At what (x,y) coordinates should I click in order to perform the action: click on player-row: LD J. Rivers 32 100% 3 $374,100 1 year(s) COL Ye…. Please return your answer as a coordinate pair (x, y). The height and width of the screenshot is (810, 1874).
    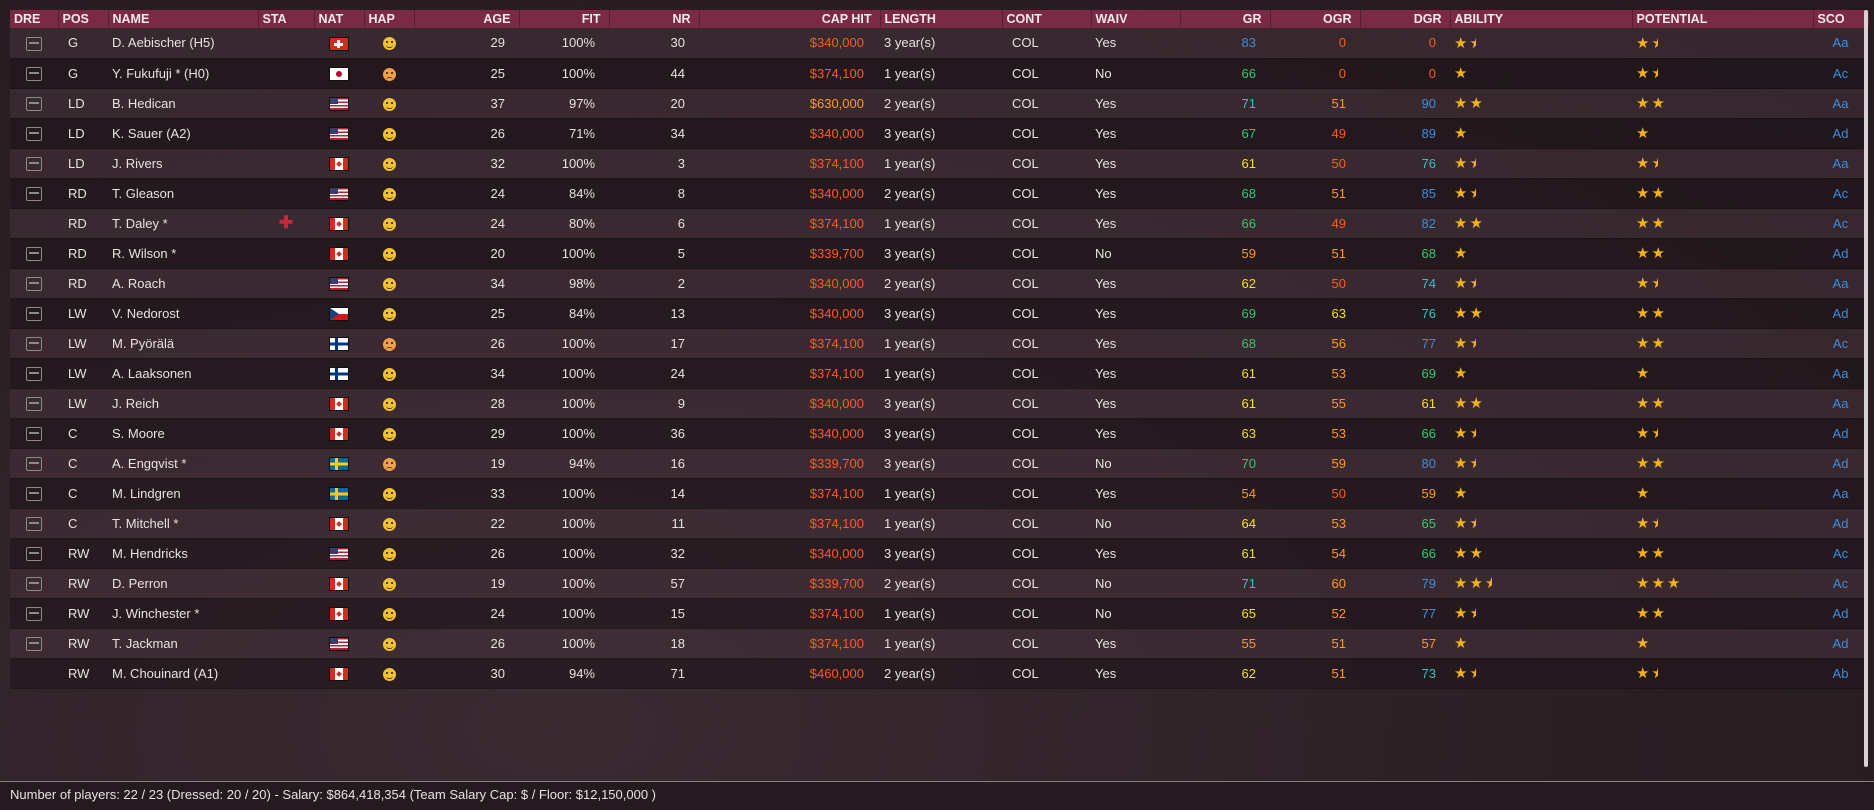
    Looking at the image, I should click on (939, 163).